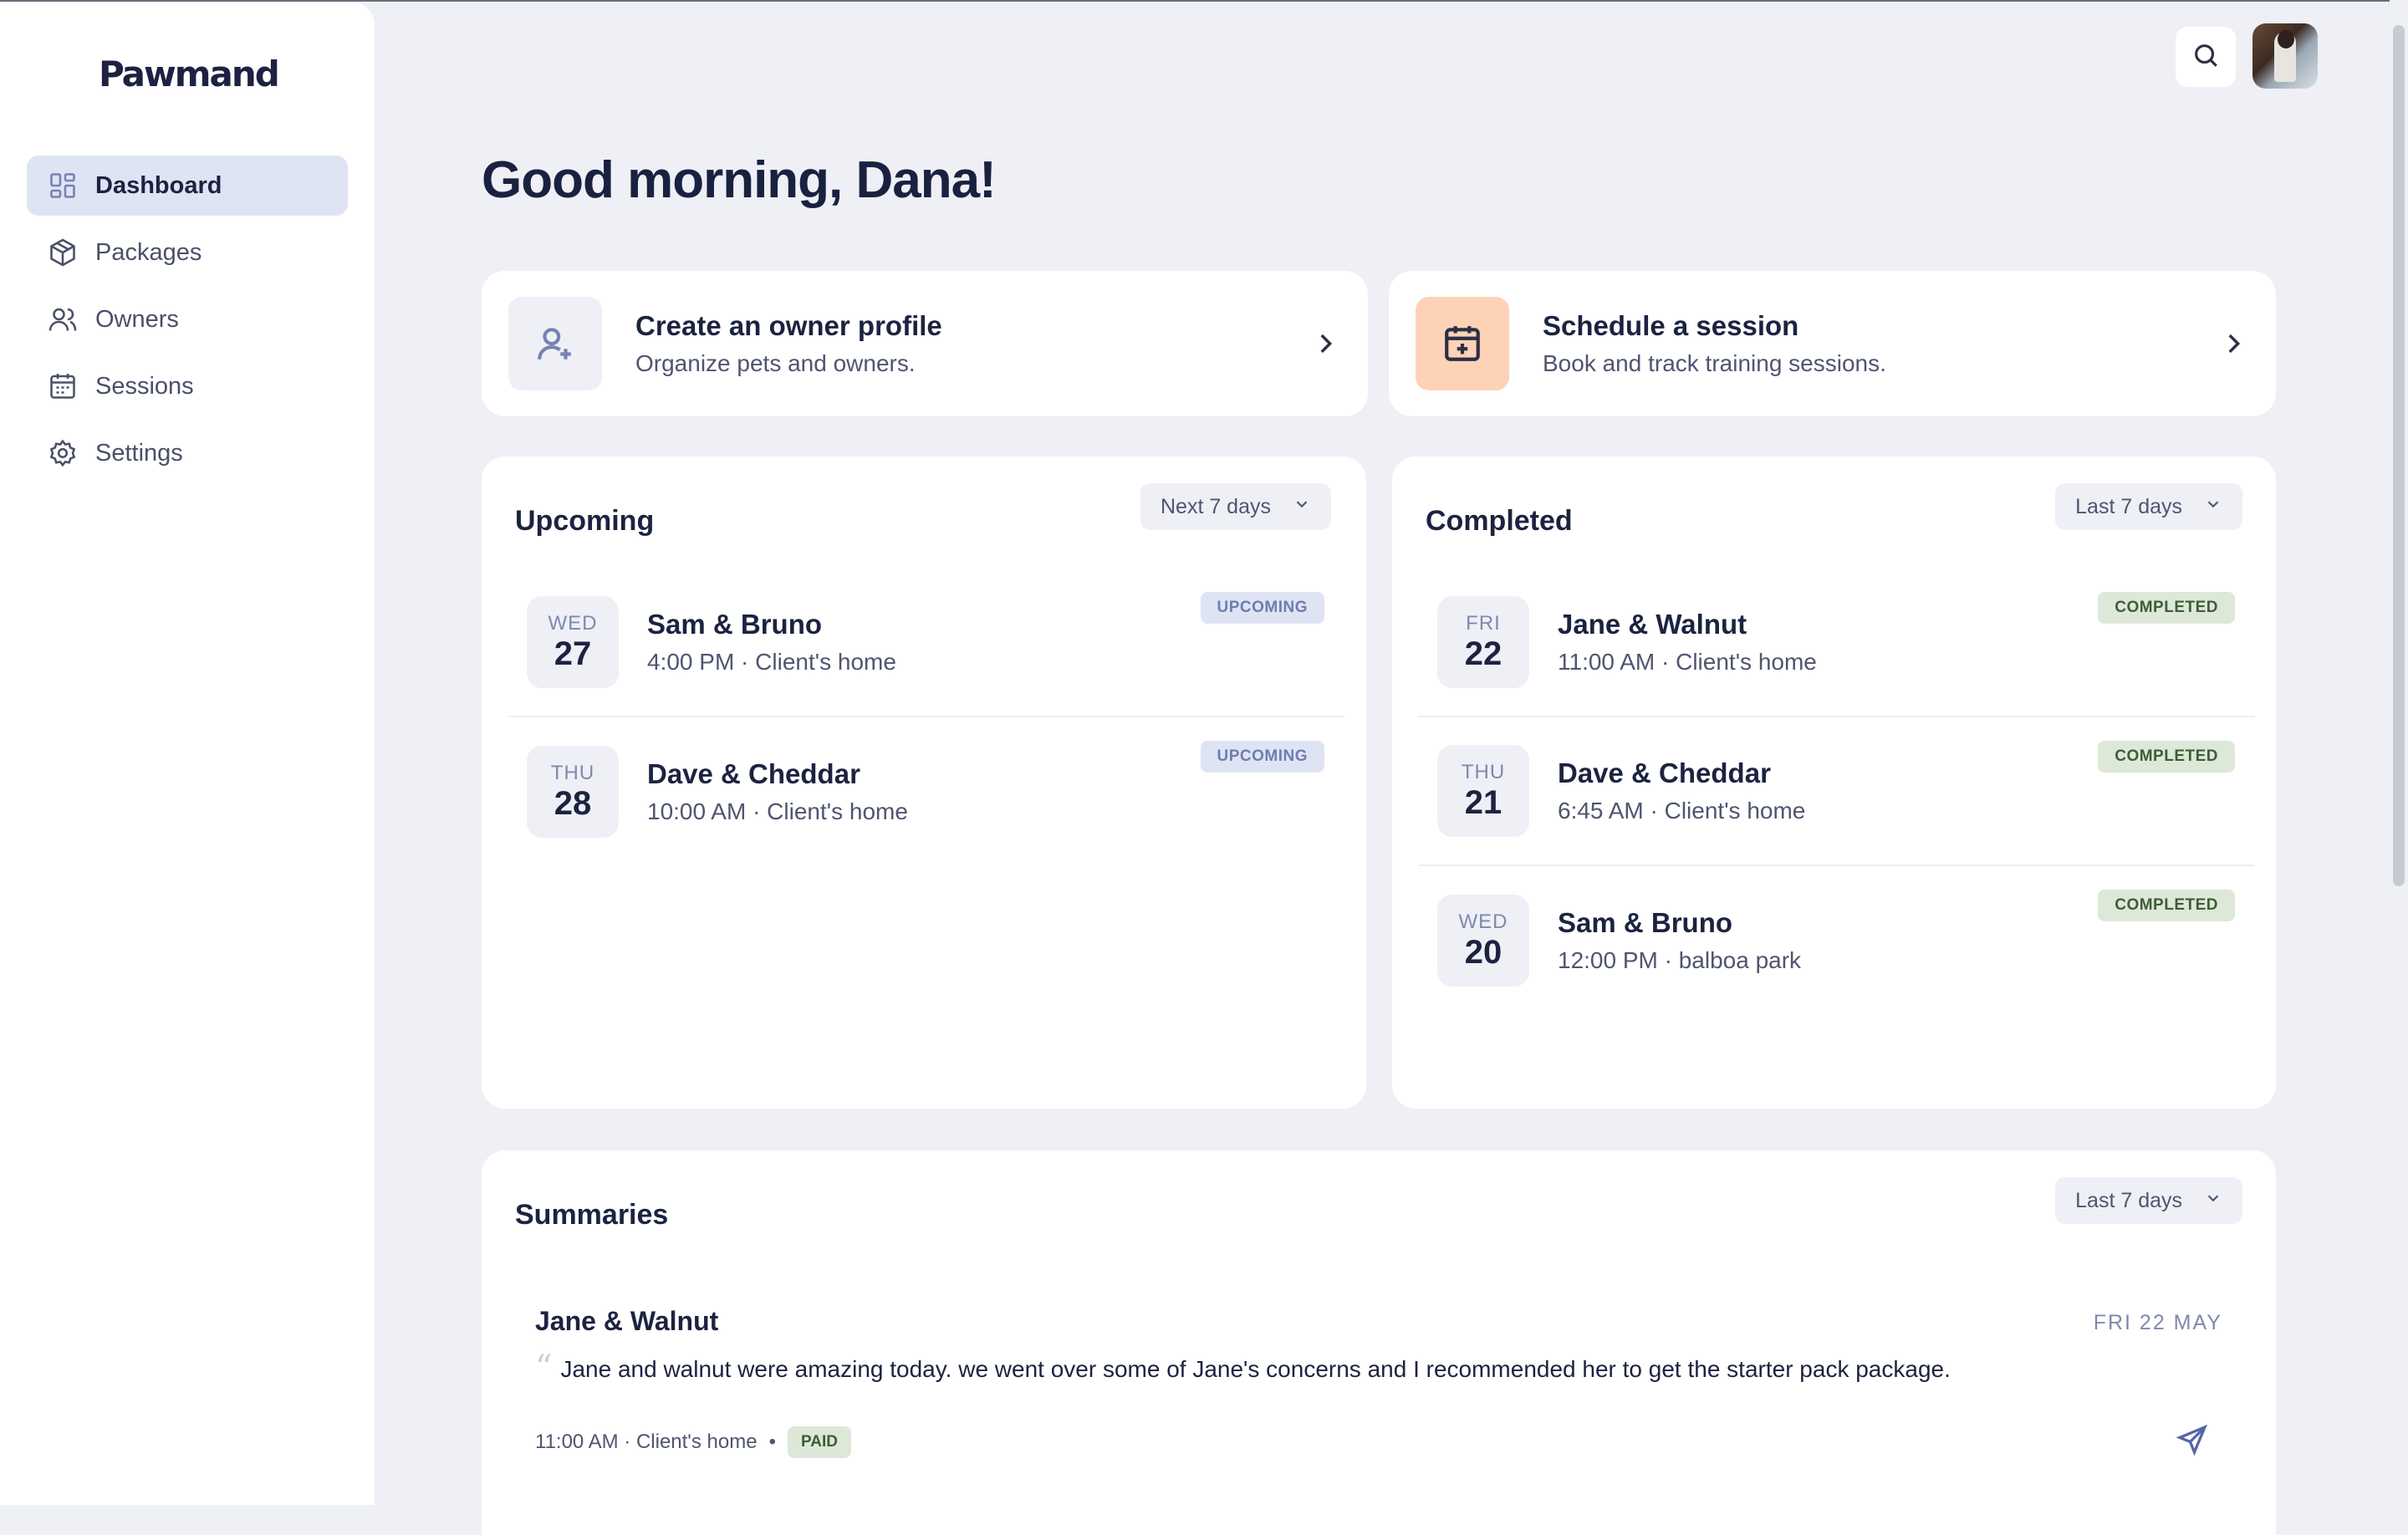 The width and height of the screenshot is (2408, 1535). What do you see at coordinates (187, 319) in the screenshot?
I see `sidebar-item-owners: Owners` at bounding box center [187, 319].